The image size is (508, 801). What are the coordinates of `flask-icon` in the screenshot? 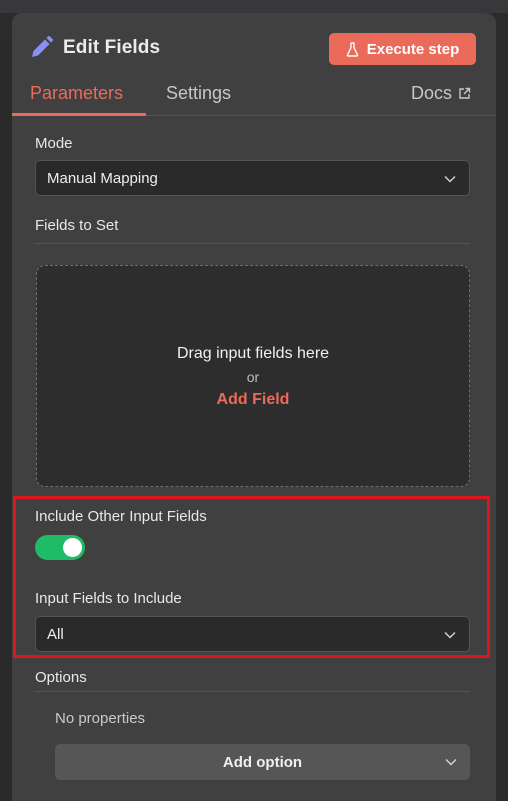 It's located at (352, 49).